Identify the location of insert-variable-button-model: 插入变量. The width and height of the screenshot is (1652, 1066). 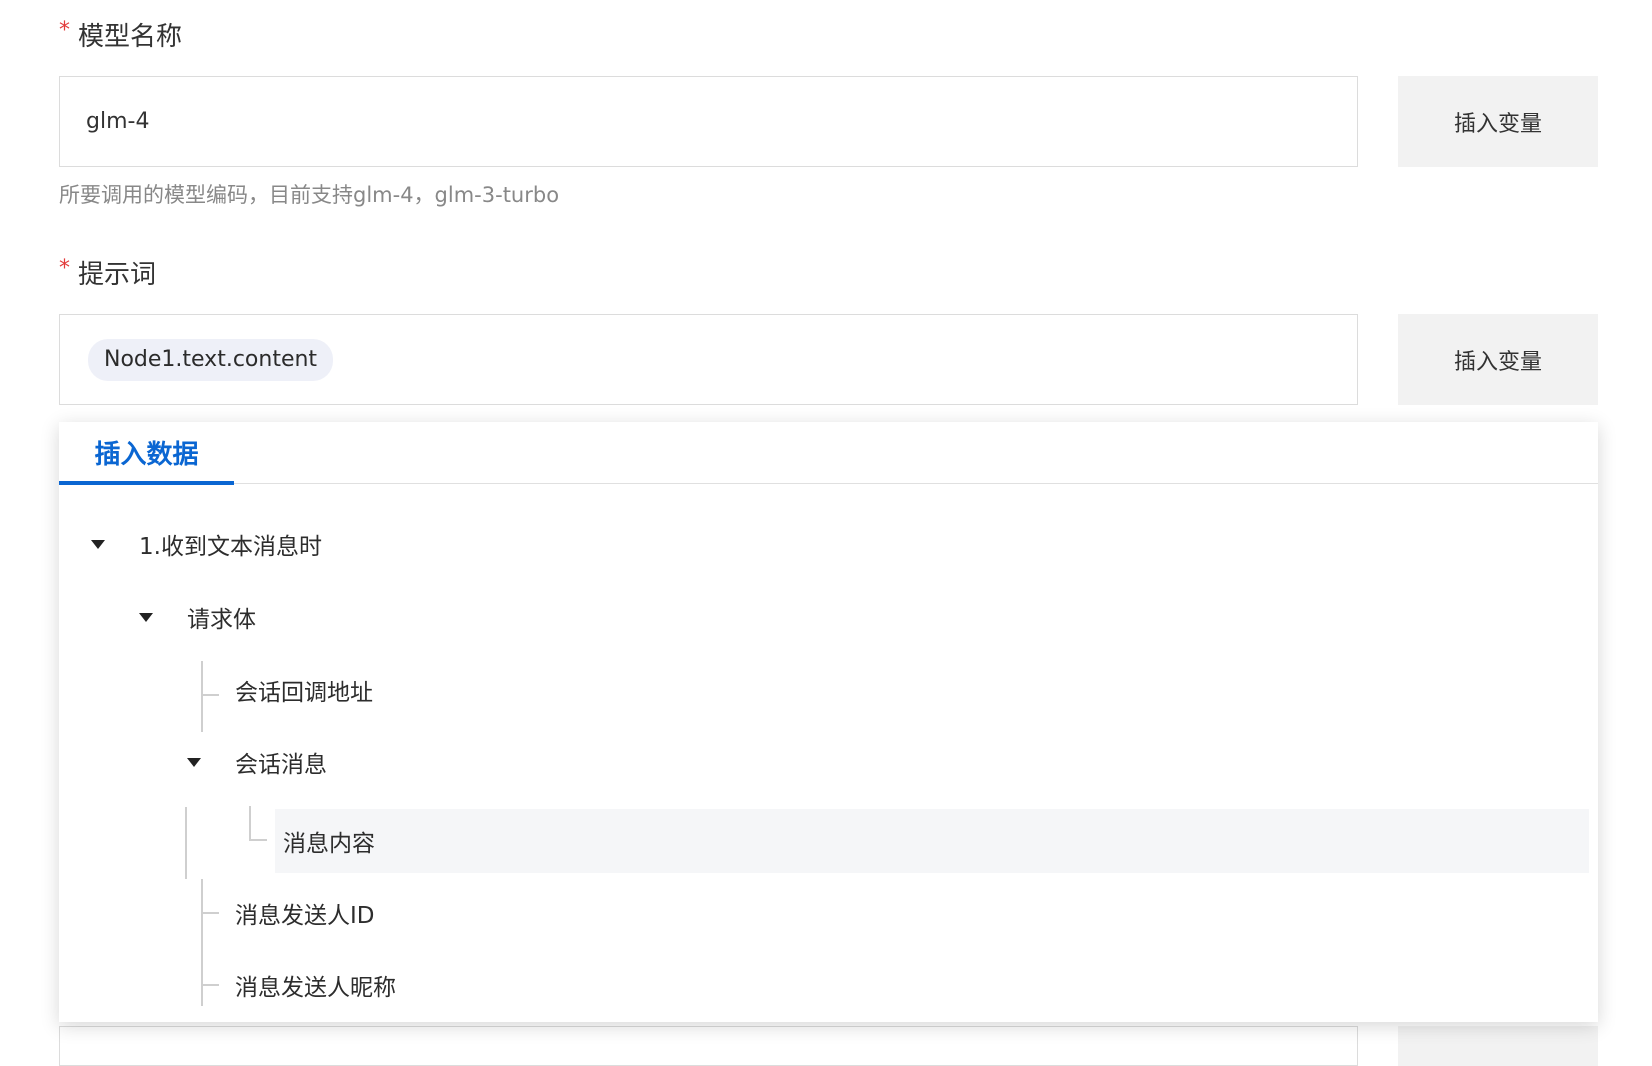
(1498, 121).